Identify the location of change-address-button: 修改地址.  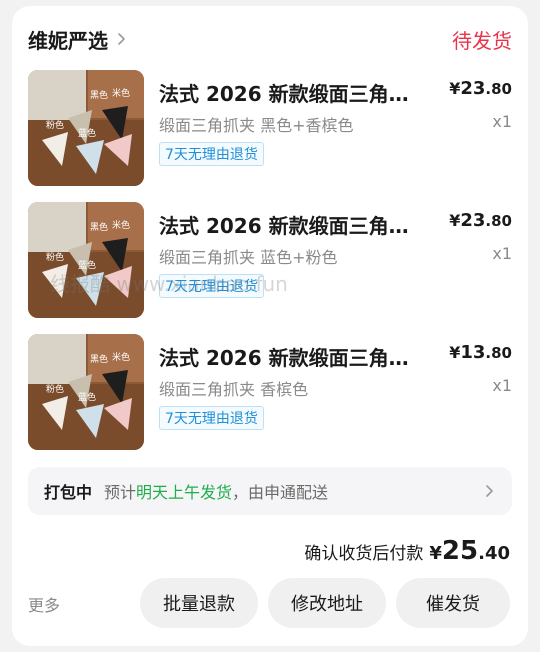
(327, 603).